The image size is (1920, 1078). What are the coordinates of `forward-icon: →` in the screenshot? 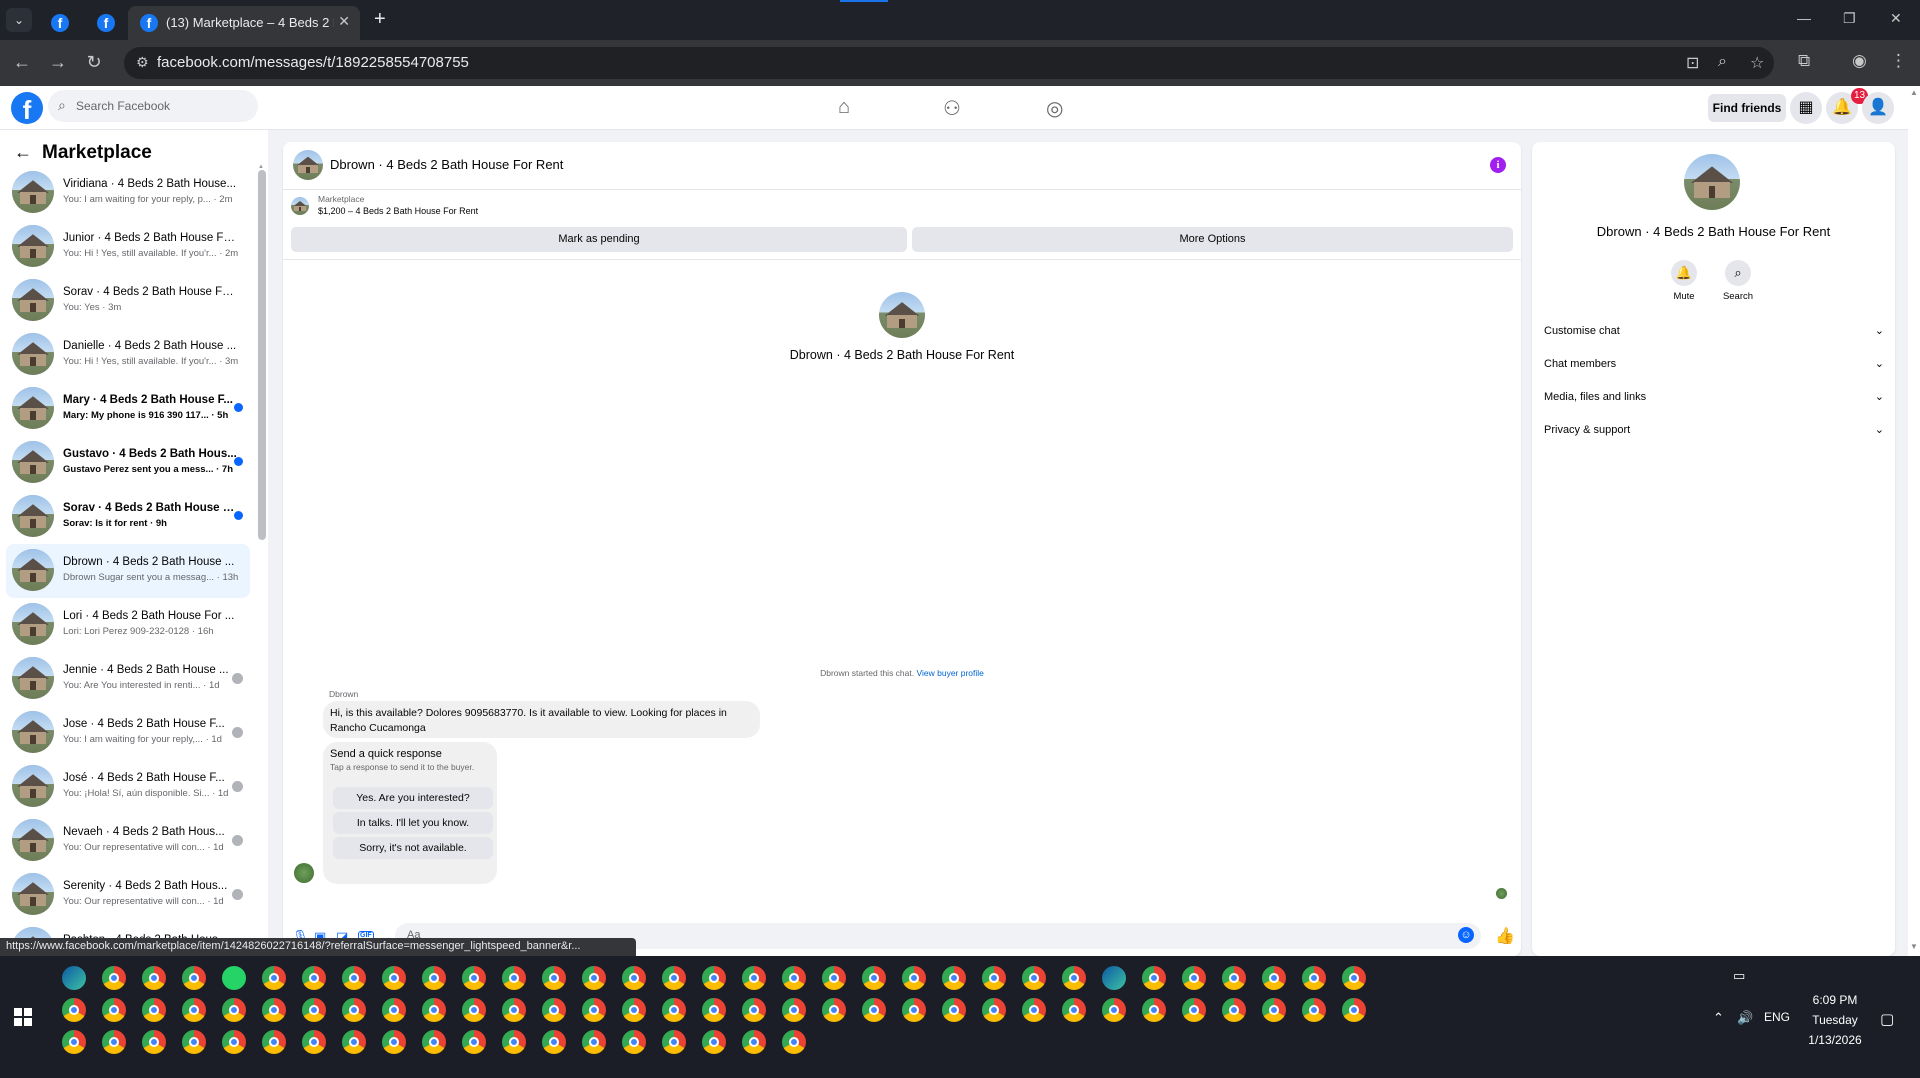 It's located at (58, 62).